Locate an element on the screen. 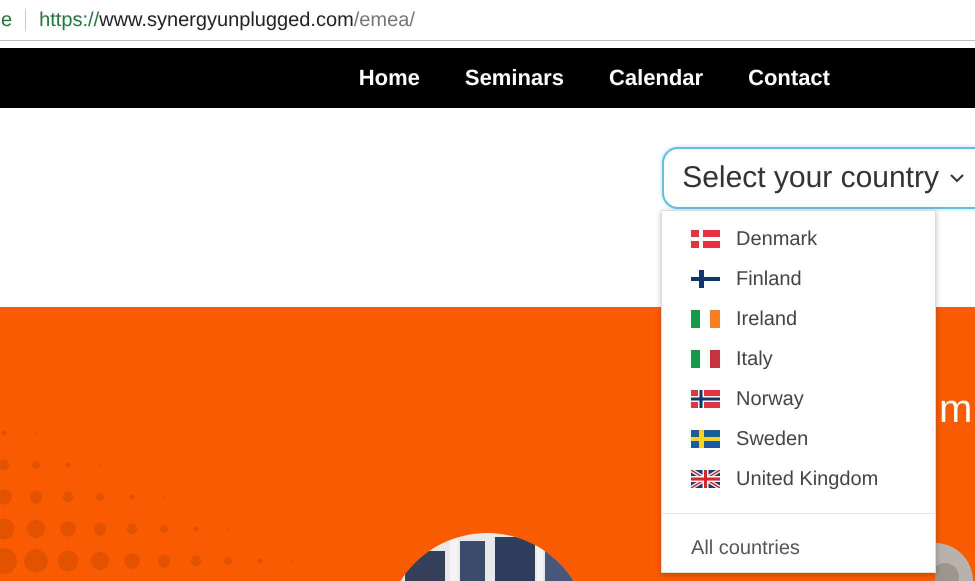 This screenshot has width=975, height=581. italian-flag-icon is located at coordinates (705, 359).